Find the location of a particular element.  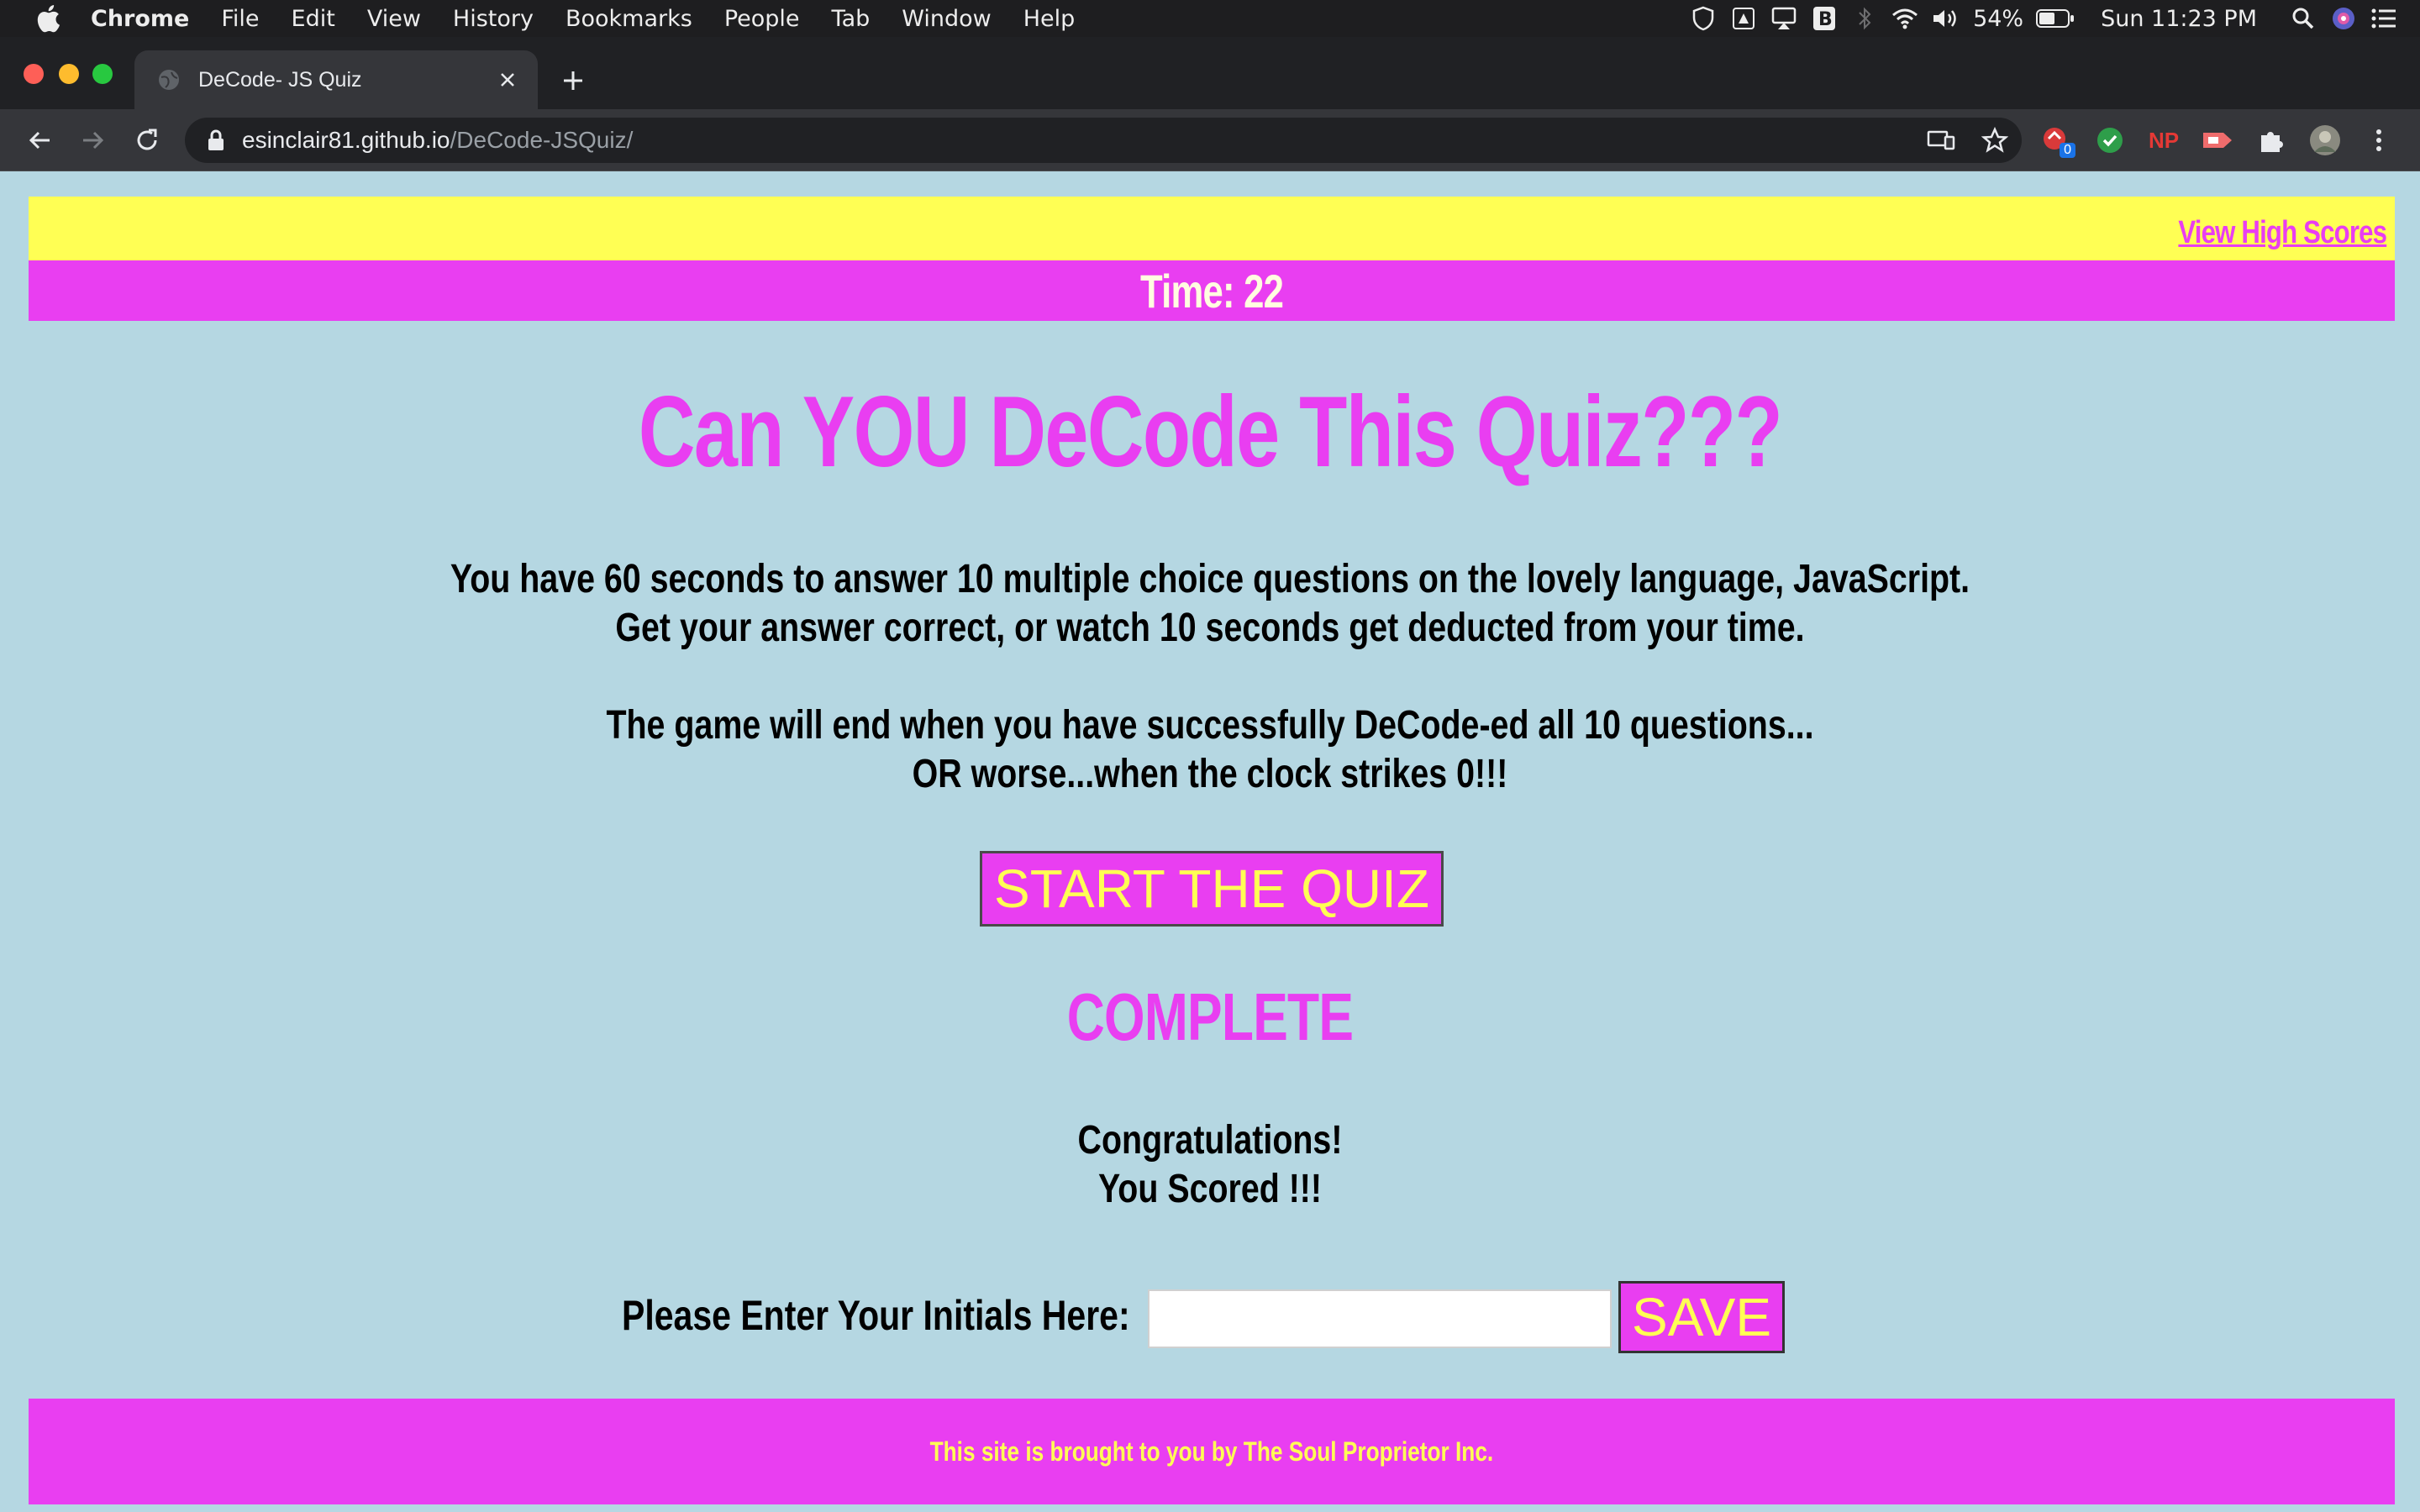

np-extension-icon: NP is located at coordinates (2163, 140).